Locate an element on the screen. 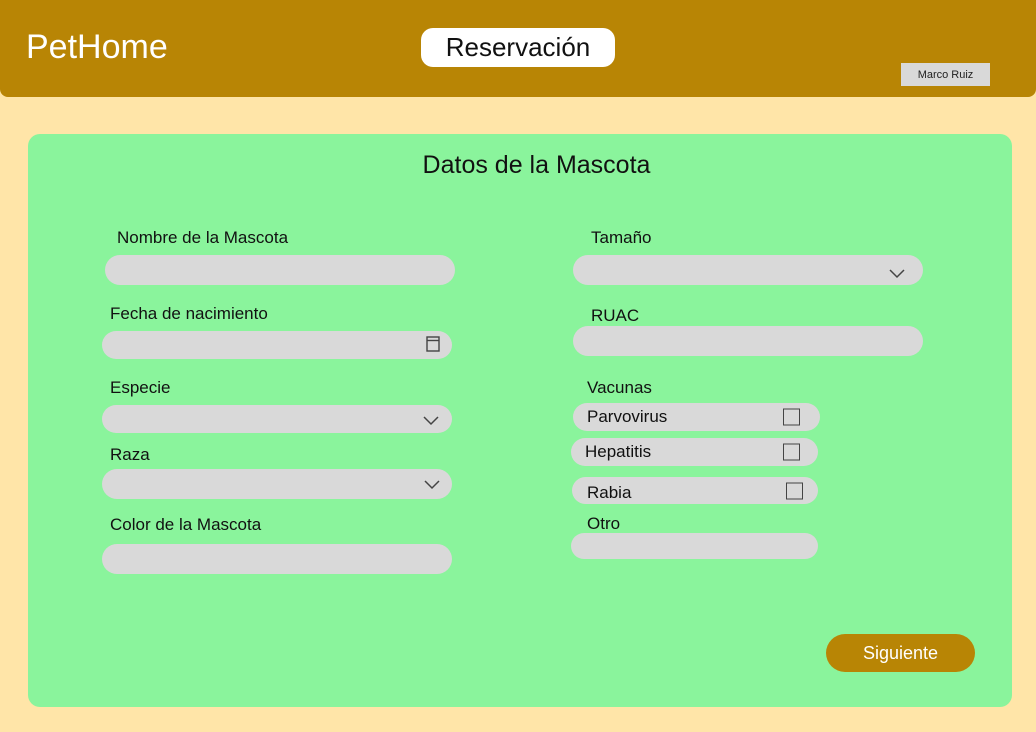  pet-color-input is located at coordinates (277, 559).